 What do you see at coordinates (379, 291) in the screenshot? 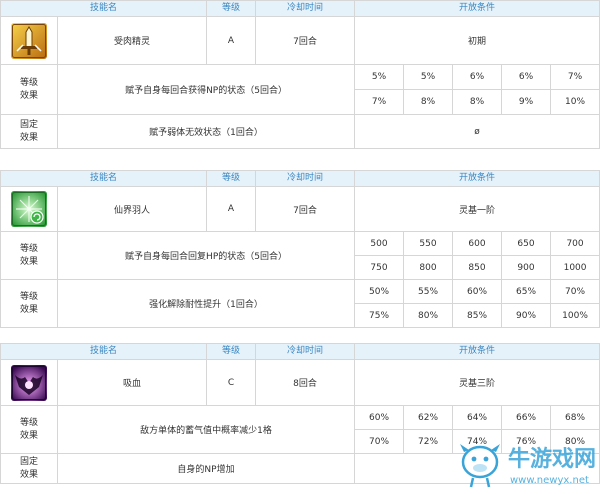
I see `effect-value: 50%` at bounding box center [379, 291].